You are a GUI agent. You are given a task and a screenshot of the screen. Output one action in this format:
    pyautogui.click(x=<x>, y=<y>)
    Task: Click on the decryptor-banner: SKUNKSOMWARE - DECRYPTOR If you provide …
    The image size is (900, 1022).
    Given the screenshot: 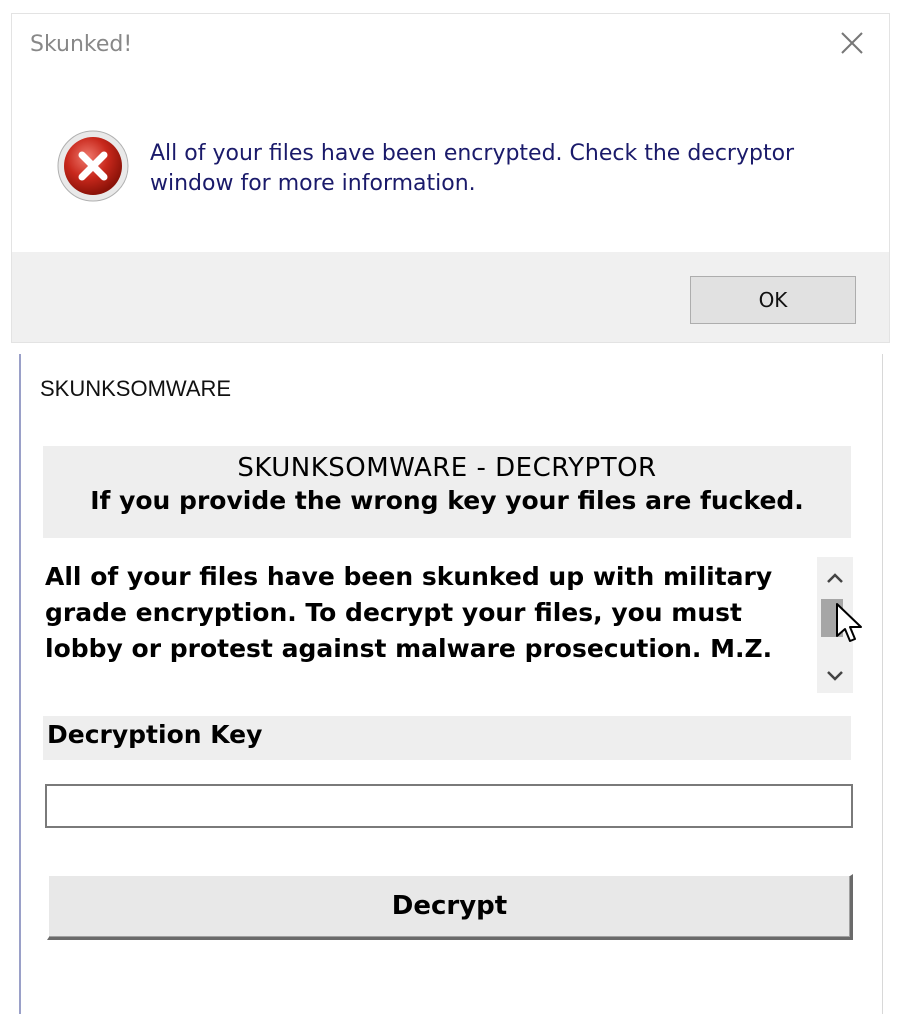 What is the action you would take?
    pyautogui.click(x=447, y=492)
    